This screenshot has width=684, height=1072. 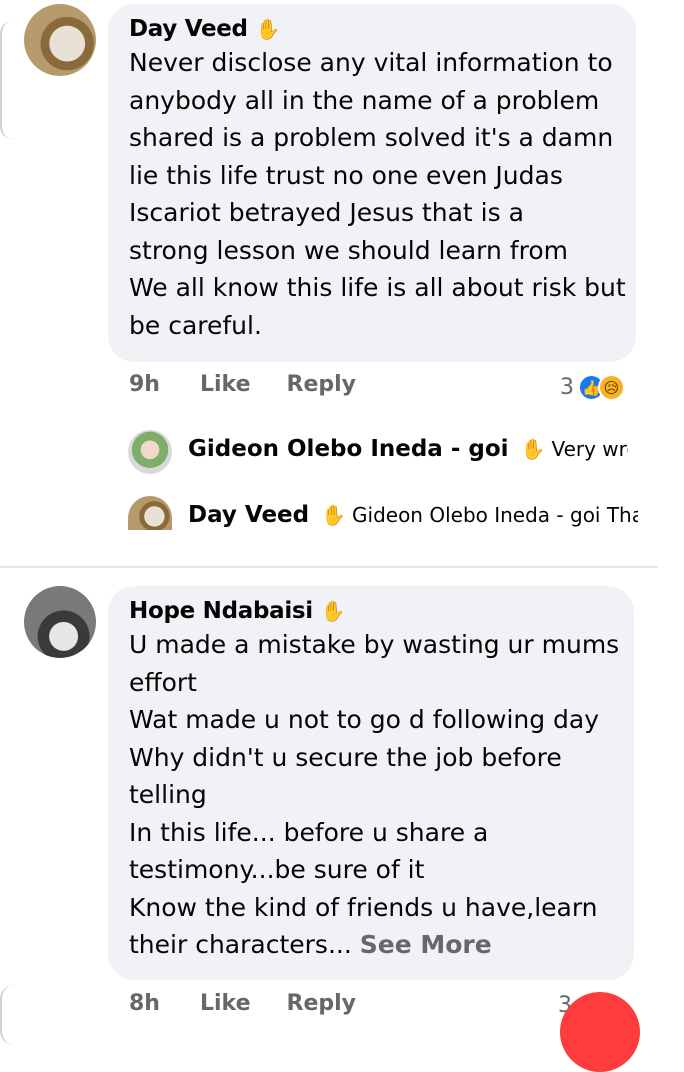 I want to click on comment-time: 8h, so click(x=144, y=1003).